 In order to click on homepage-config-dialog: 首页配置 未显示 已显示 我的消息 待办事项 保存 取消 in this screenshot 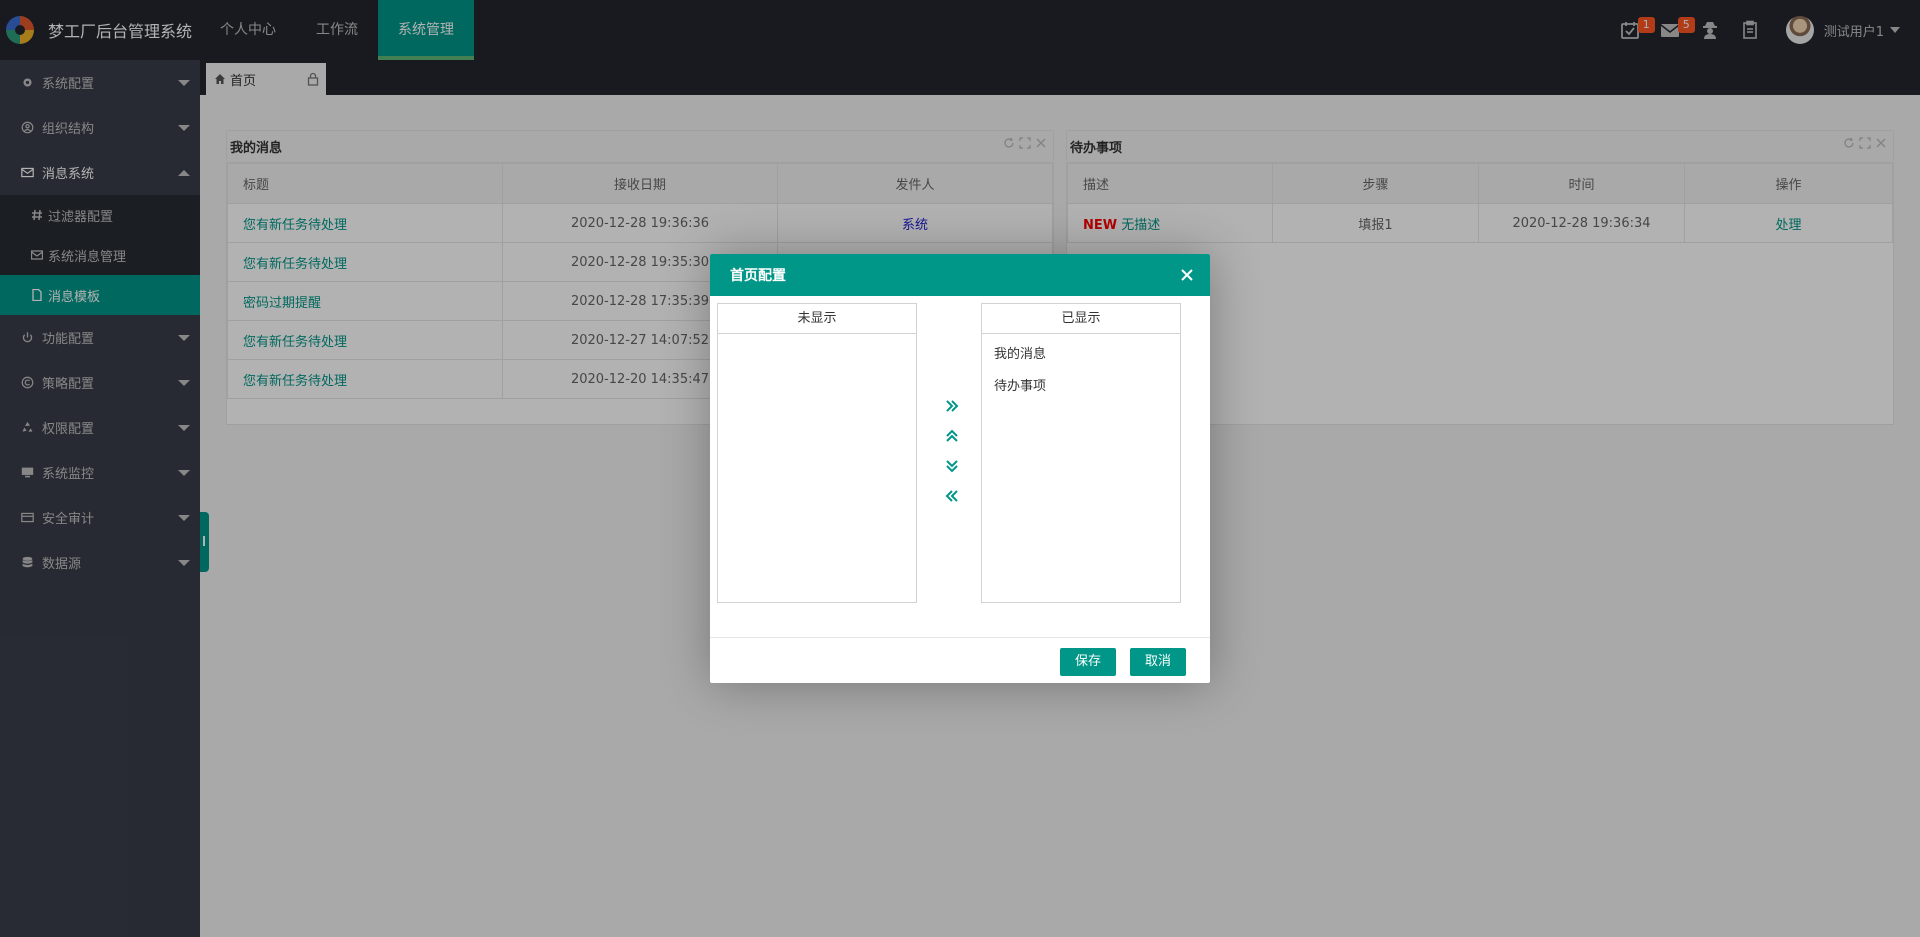, I will do `click(960, 468)`.